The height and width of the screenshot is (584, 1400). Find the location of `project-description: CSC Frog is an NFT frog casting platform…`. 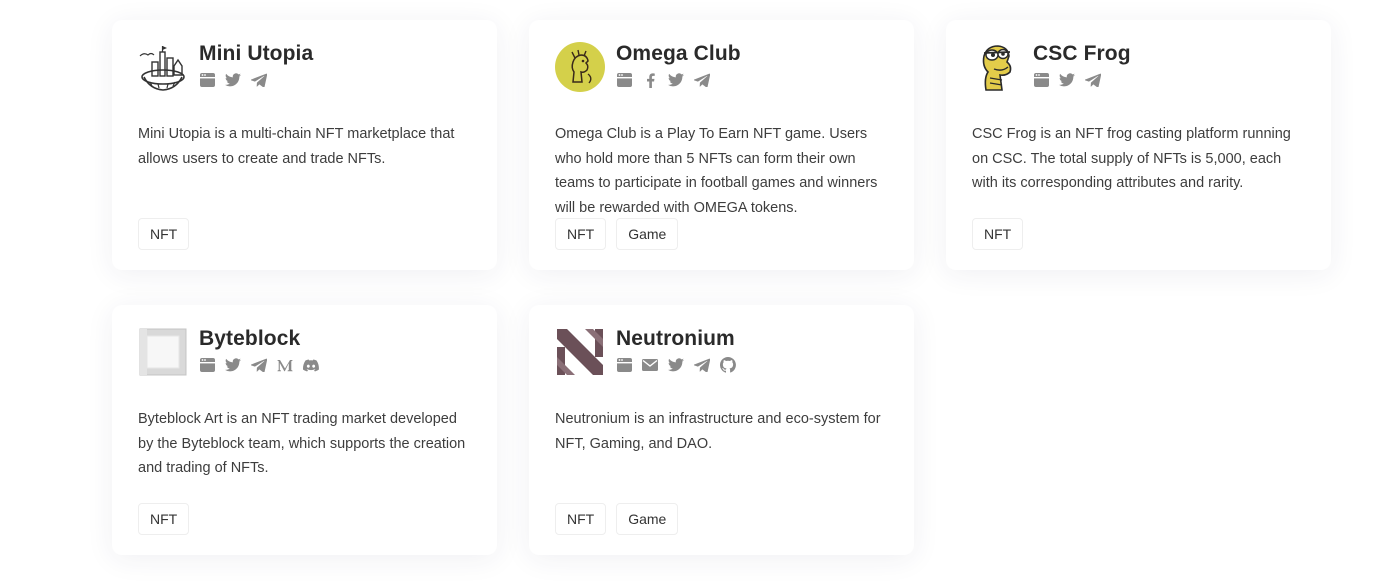

project-description: CSC Frog is an NFT frog casting platform… is located at coordinates (1131, 158).